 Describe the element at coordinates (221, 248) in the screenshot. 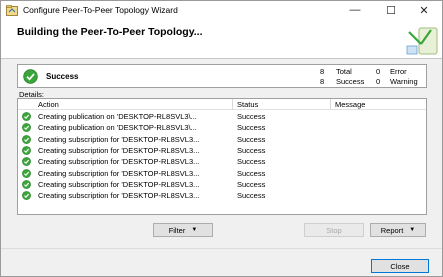

I see `footer-divider` at that location.